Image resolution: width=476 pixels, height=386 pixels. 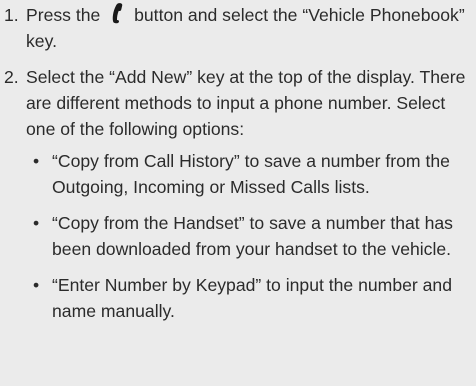 What do you see at coordinates (63, 15) in the screenshot?
I see `step-1-text-before-icon: Press the` at bounding box center [63, 15].